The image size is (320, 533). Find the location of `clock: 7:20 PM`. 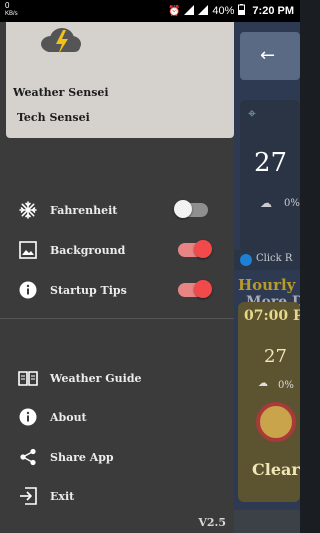

clock: 7:20 PM is located at coordinates (273, 11).